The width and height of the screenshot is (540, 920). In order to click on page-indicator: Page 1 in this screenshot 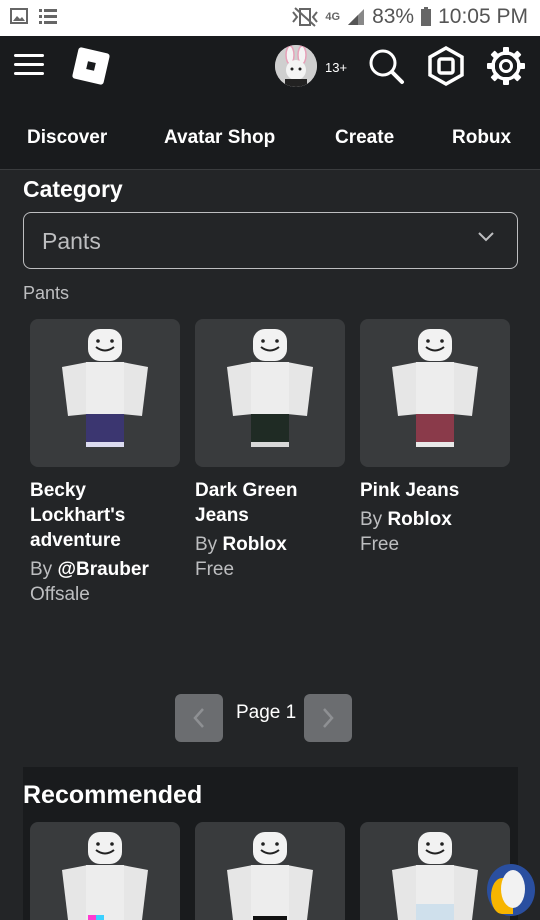, I will do `click(266, 712)`.